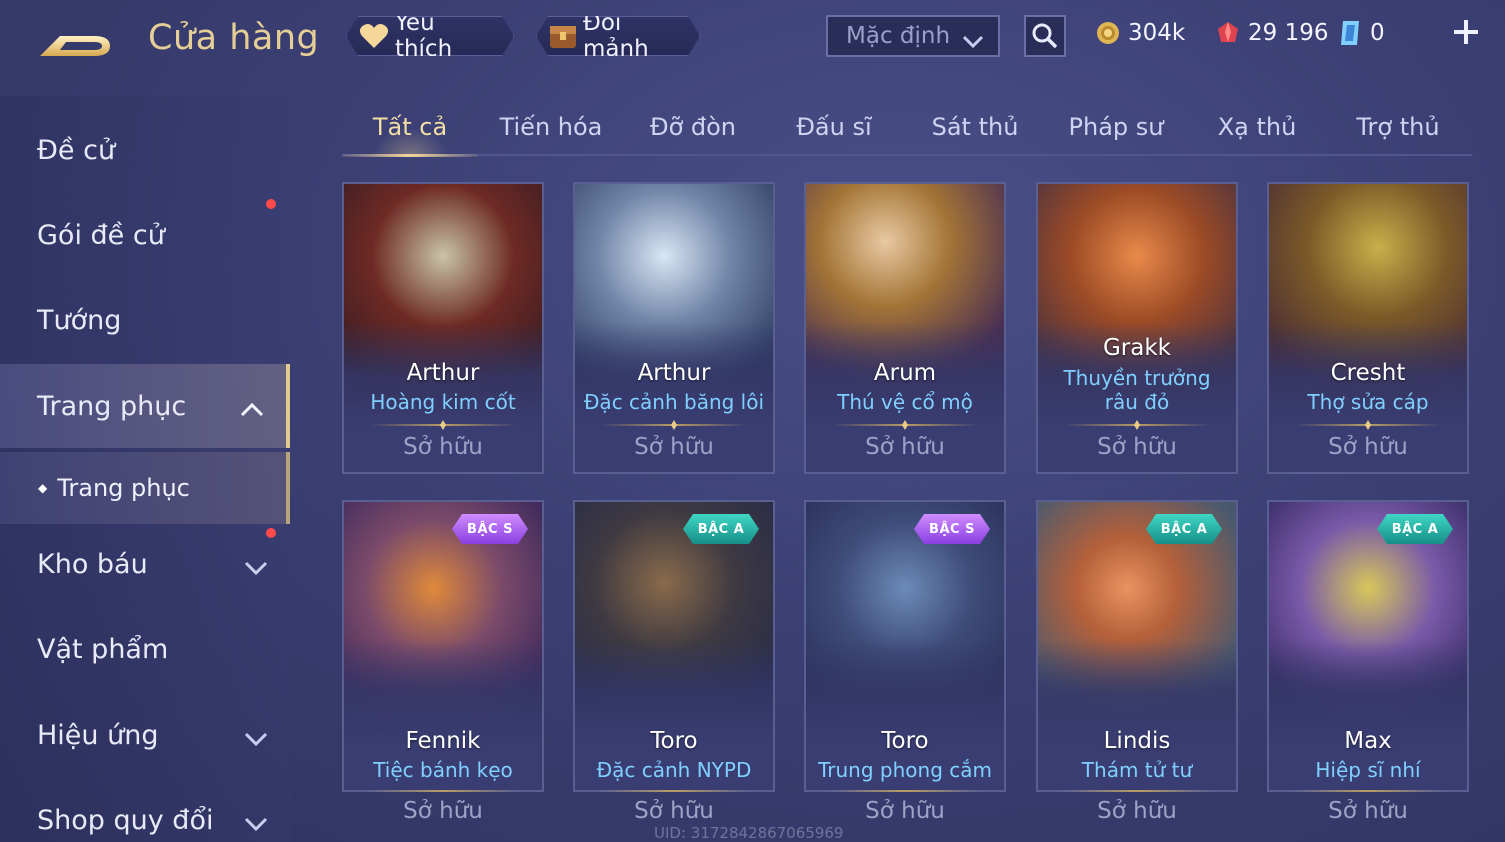  Describe the element at coordinates (1137, 770) in the screenshot. I see `skin-name: Thám tử tư` at that location.